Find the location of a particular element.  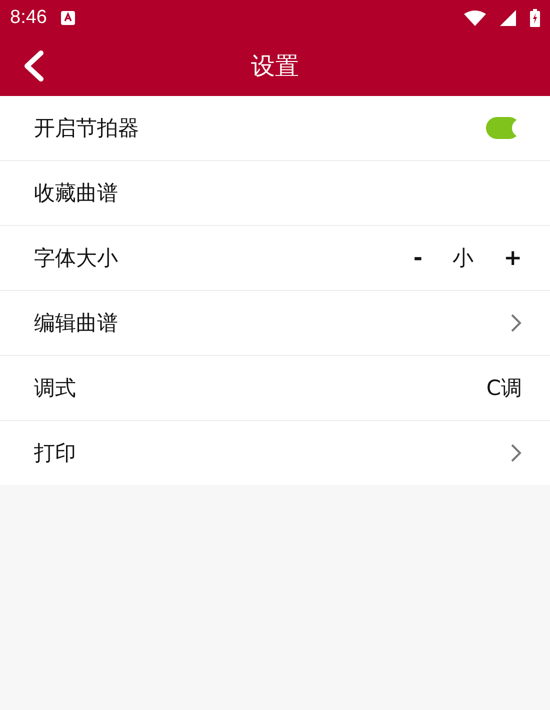

setting-label: 开启节拍器 is located at coordinates (86, 128).